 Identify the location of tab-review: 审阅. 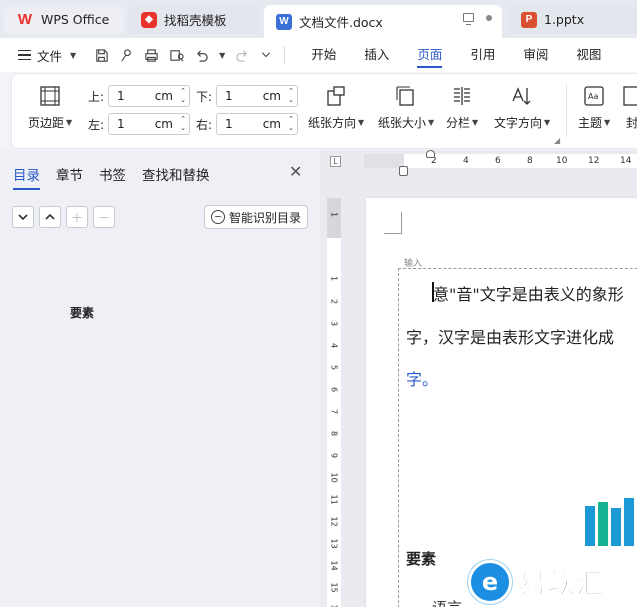
(535, 55).